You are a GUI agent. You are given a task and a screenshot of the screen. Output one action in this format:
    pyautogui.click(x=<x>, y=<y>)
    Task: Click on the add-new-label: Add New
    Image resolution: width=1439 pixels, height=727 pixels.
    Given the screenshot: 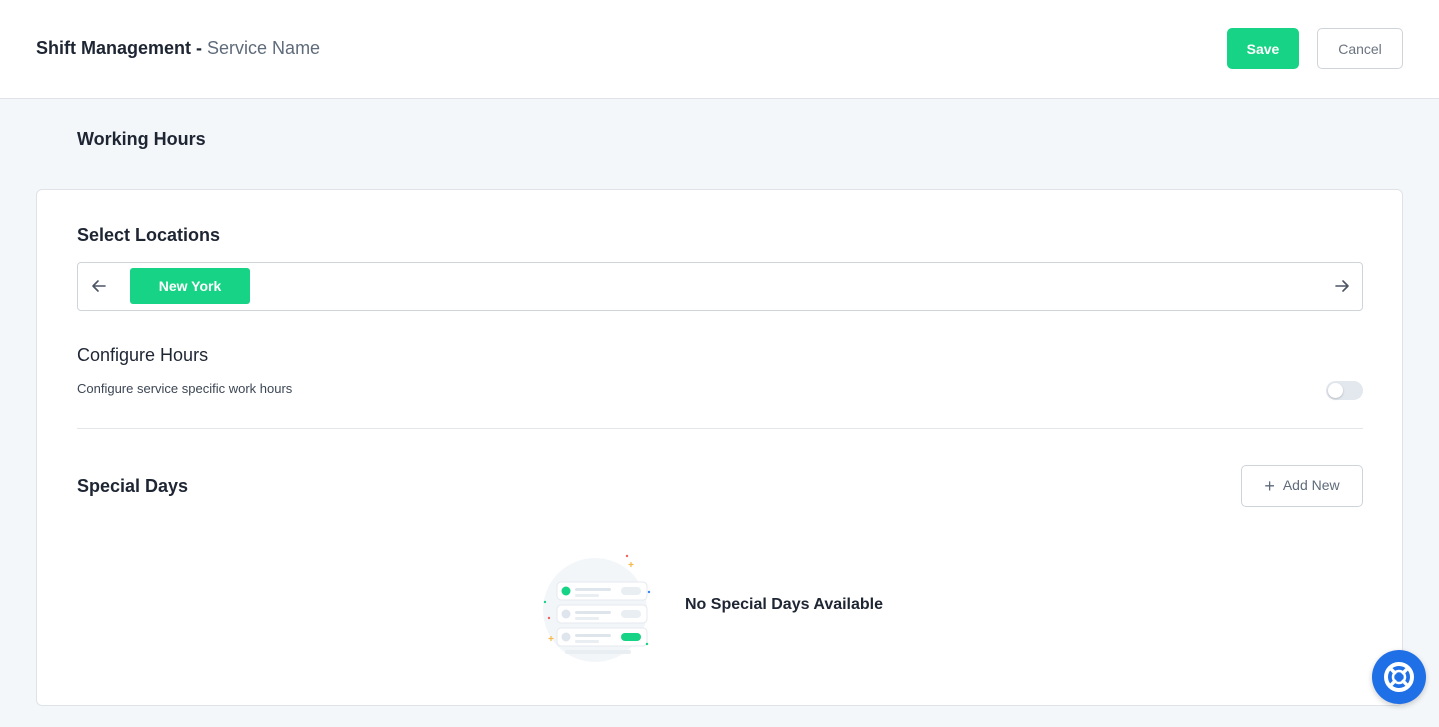 What is the action you would take?
    pyautogui.click(x=1311, y=484)
    